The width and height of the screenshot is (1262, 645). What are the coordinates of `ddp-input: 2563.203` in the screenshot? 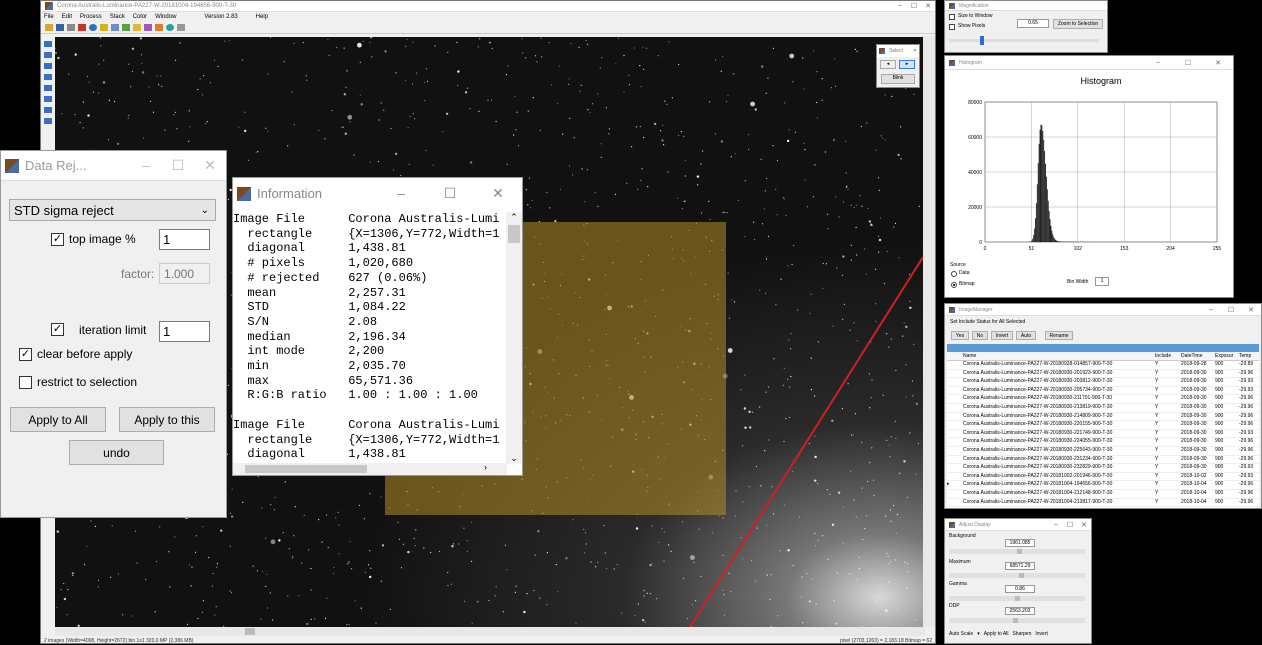 It's located at (1020, 611).